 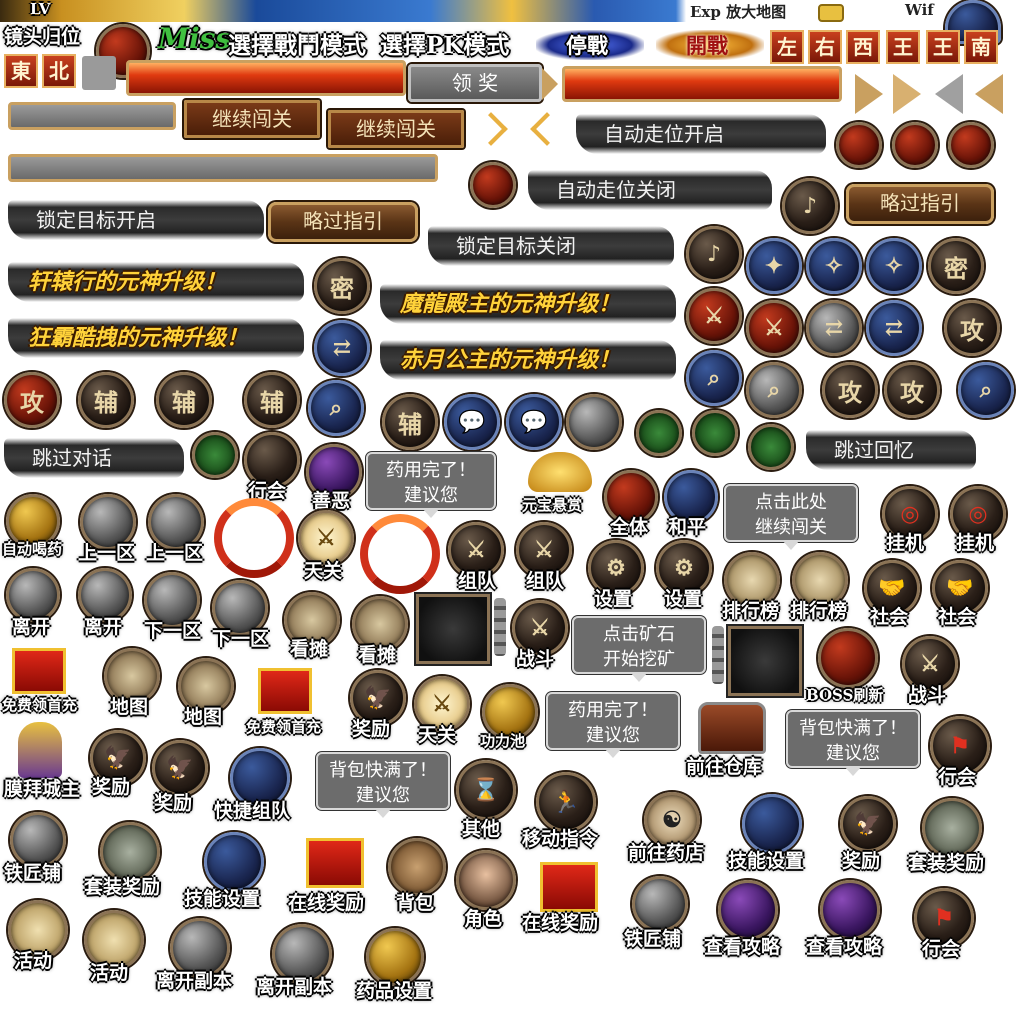 What do you see at coordinates (272, 400) in the screenshot?
I see `assist-button-3: 辅` at bounding box center [272, 400].